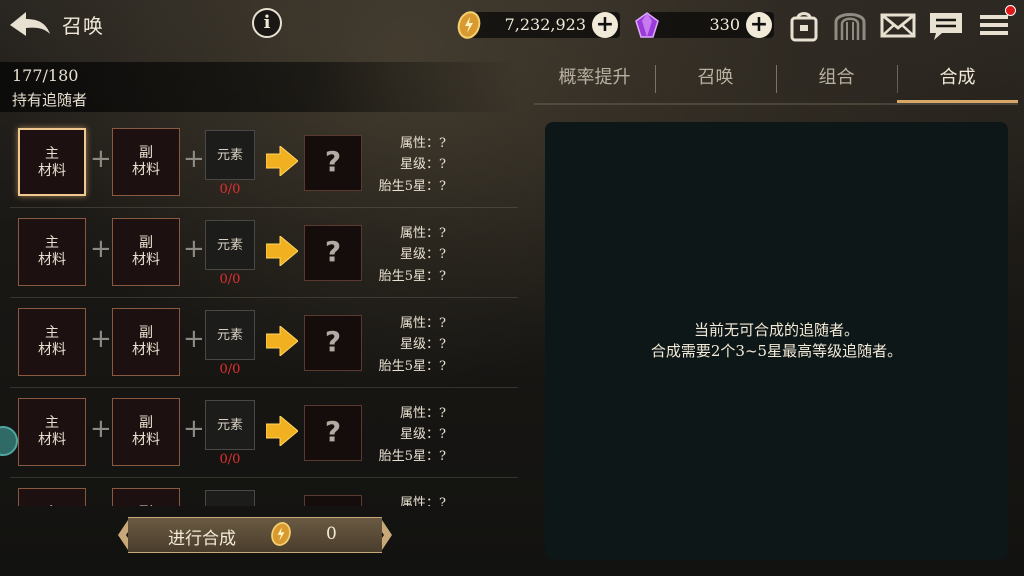 This screenshot has width=1024, height=576. Describe the element at coordinates (759, 25) in the screenshot. I see `add-gem-button: +` at that location.